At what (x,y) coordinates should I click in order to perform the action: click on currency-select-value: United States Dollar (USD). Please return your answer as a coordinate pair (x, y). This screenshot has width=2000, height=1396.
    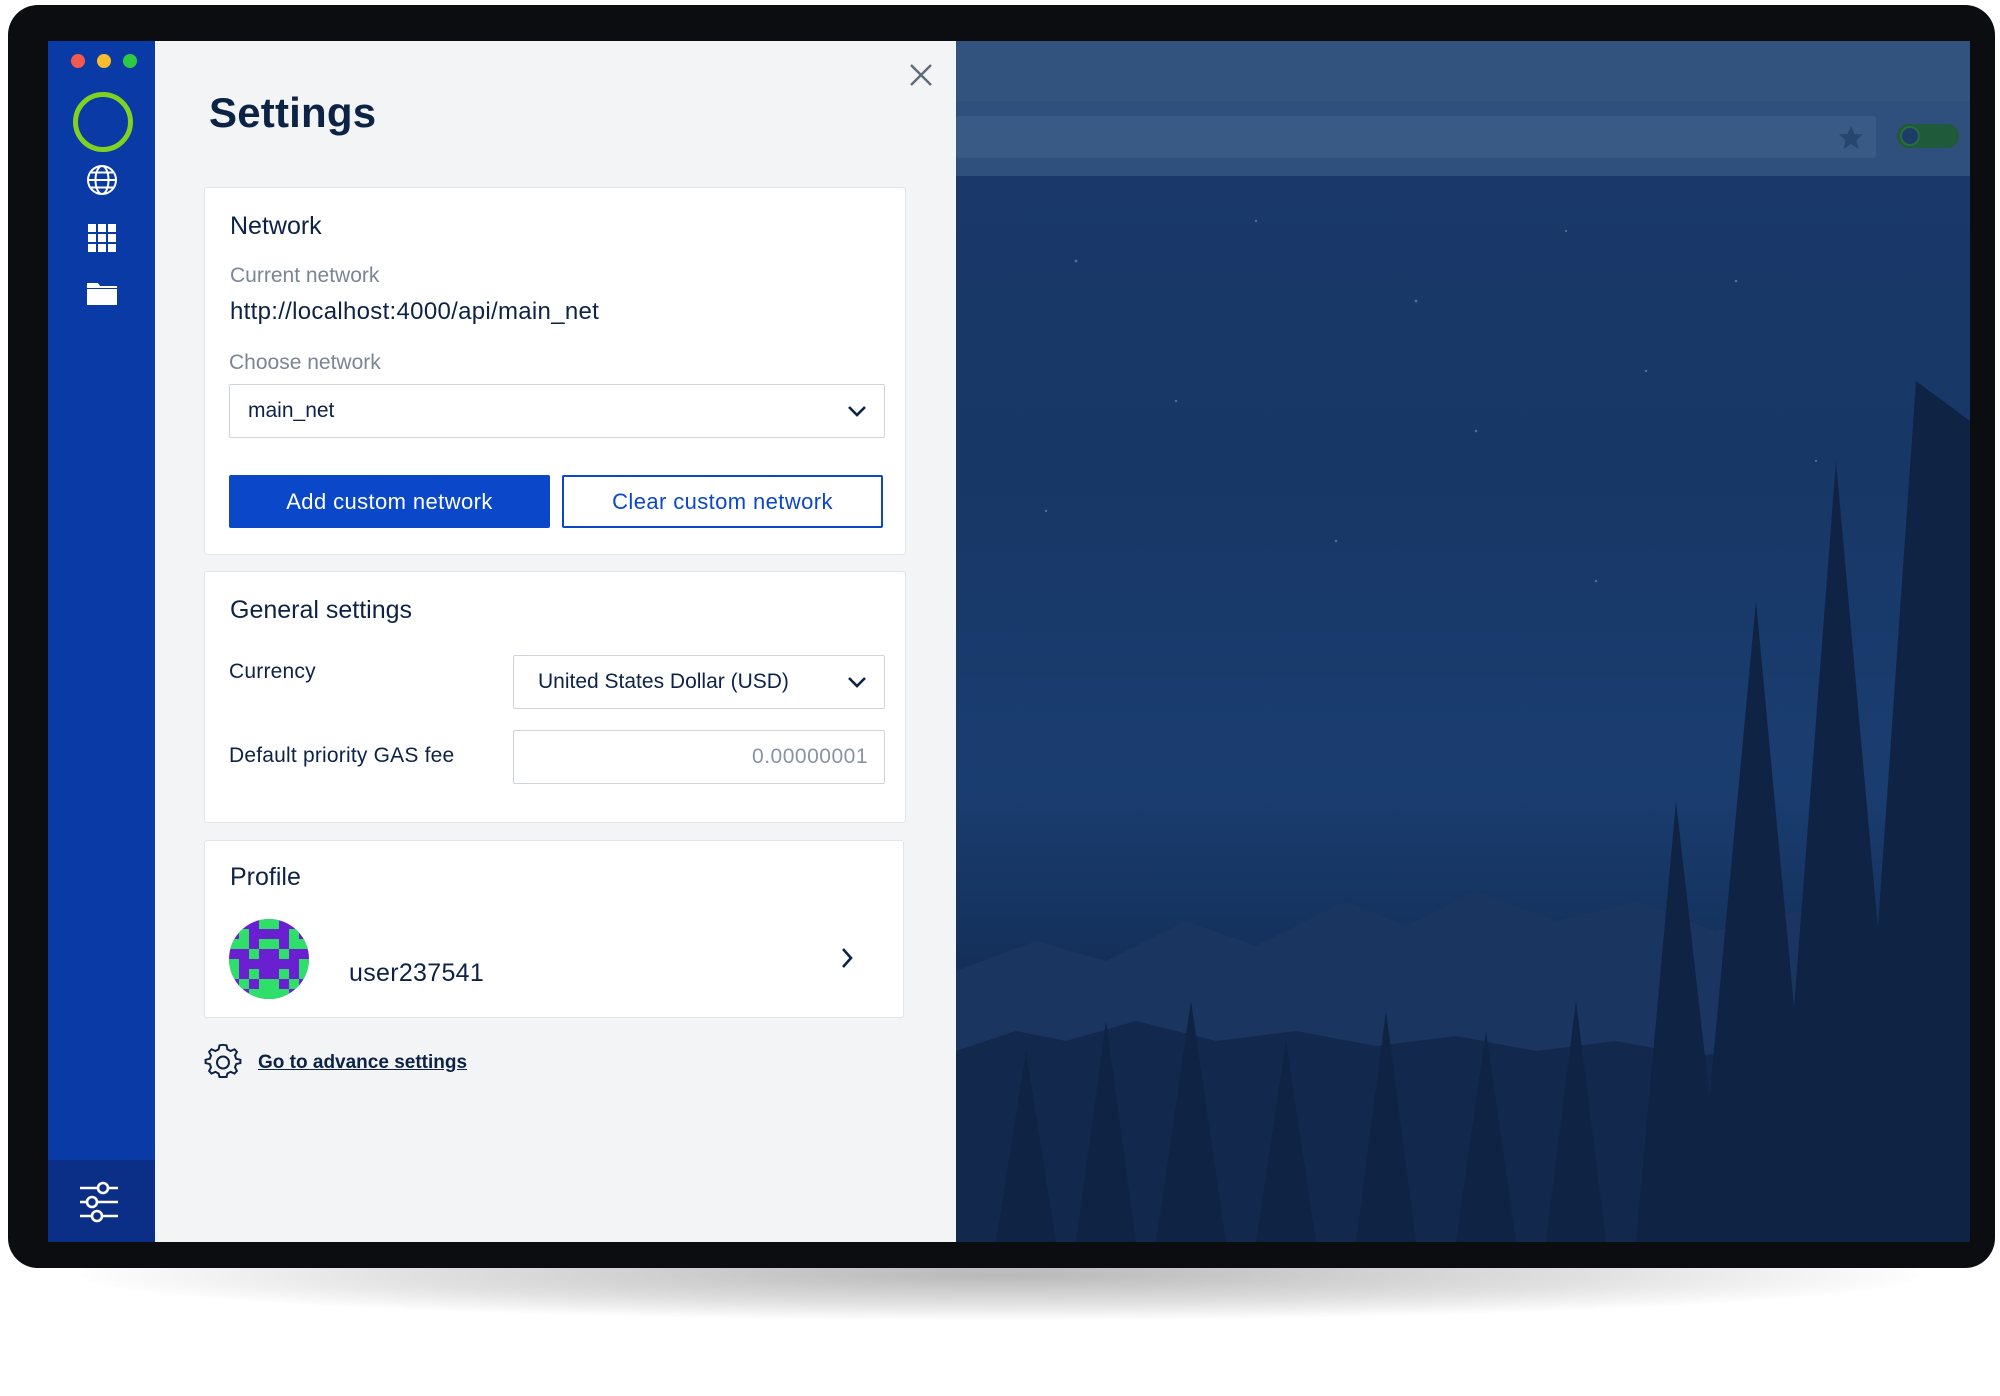
    Looking at the image, I should click on (663, 681).